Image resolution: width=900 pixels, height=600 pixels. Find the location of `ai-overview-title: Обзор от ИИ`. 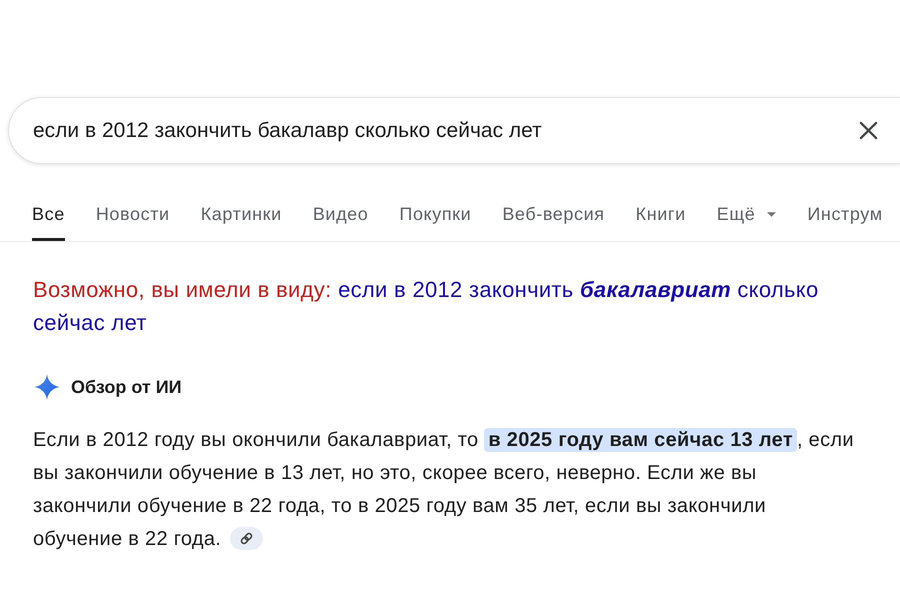

ai-overview-title: Обзор от ИИ is located at coordinates (126, 387).